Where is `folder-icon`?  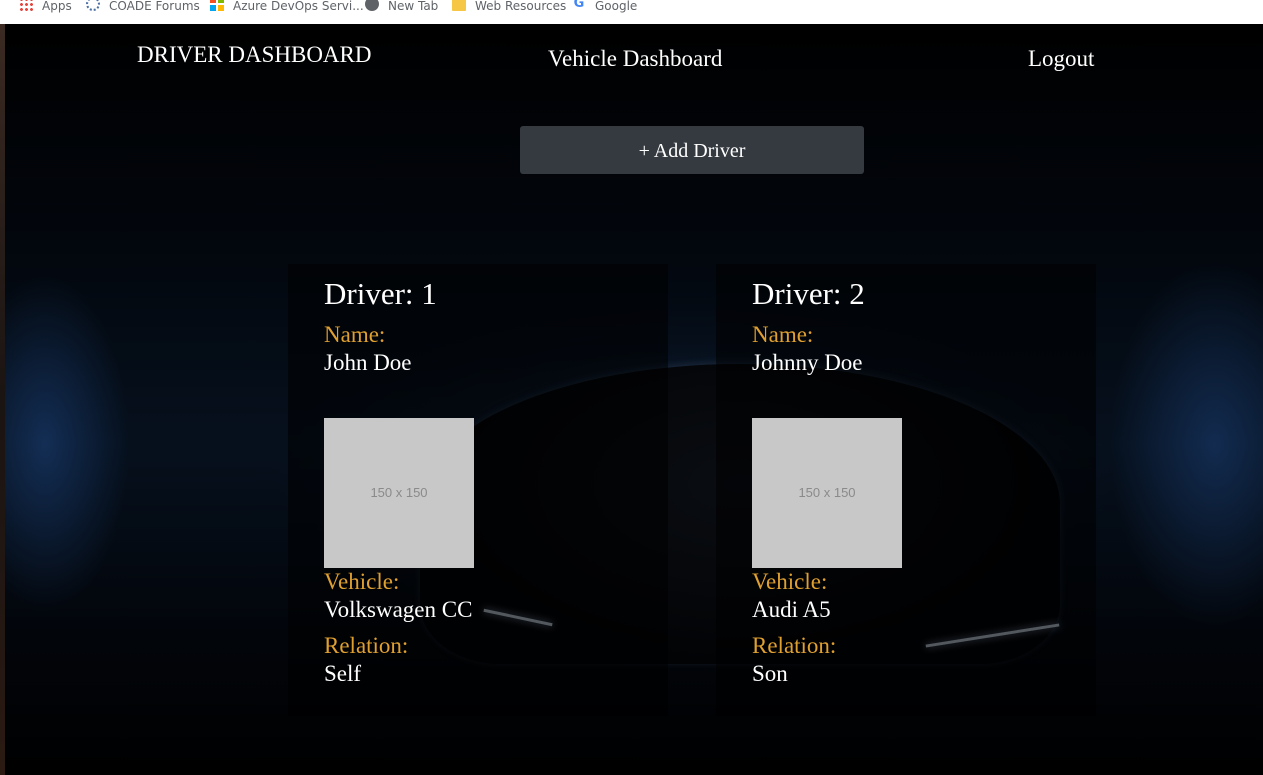
folder-icon is located at coordinates (459, 5).